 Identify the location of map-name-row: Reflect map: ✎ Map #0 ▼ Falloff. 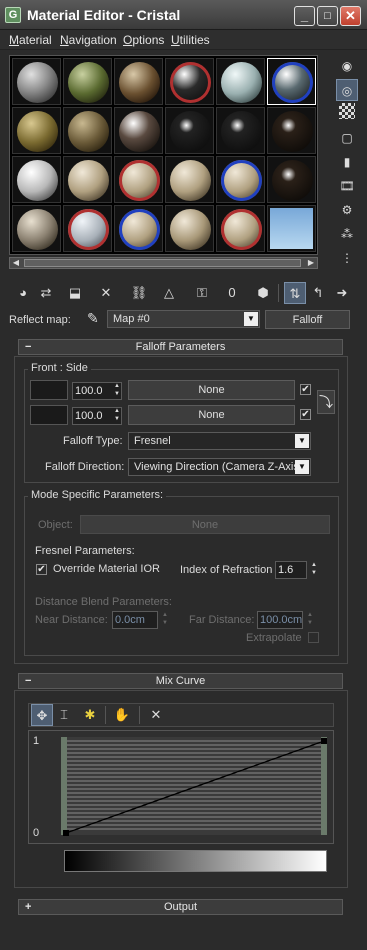
(183, 320).